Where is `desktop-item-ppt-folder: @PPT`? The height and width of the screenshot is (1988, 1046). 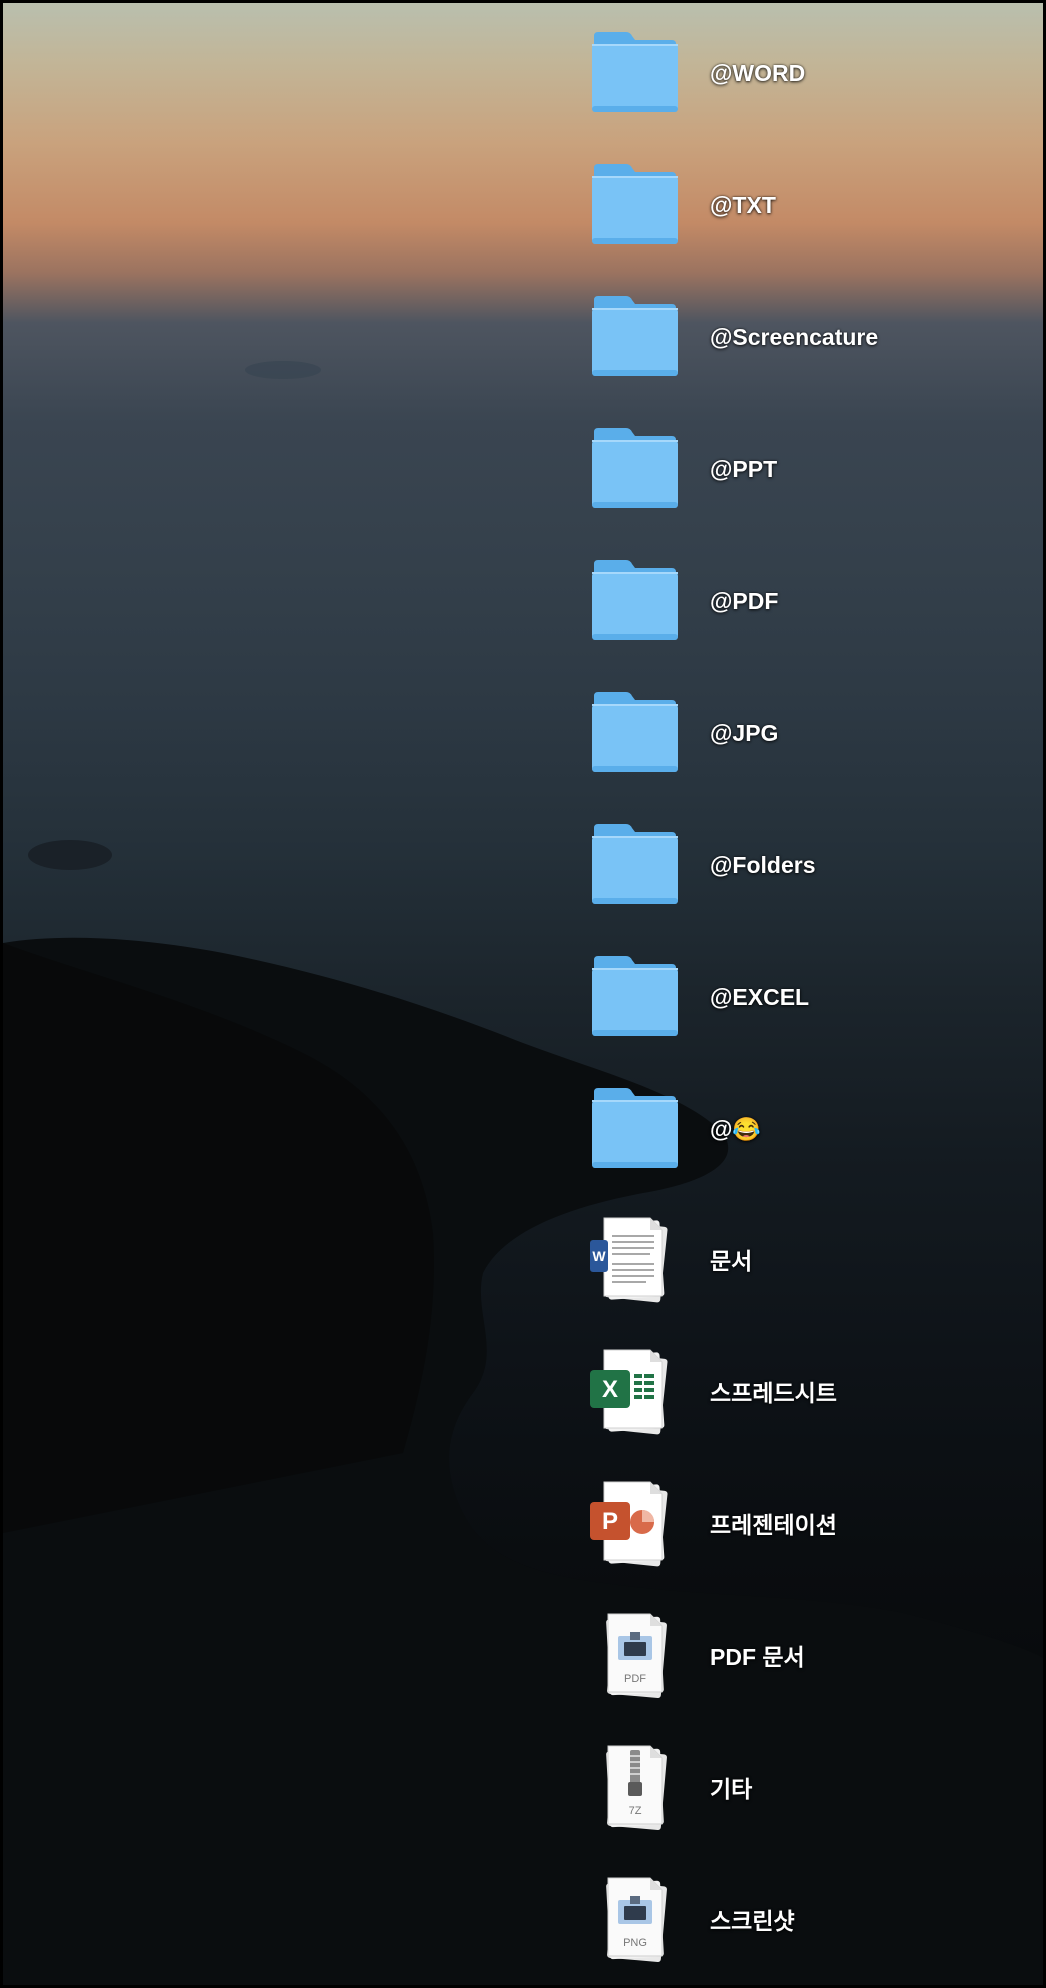 desktop-item-ppt-folder: @PPT is located at coordinates (810, 469).